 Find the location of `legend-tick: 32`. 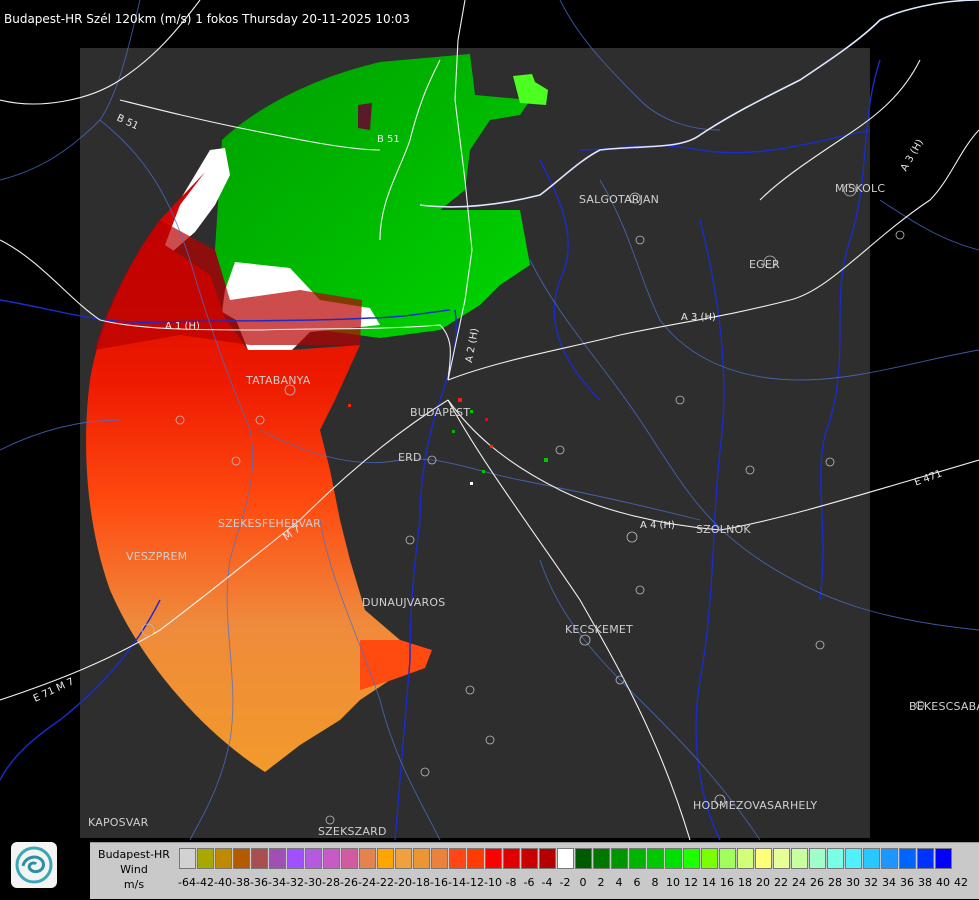

legend-tick: 32 is located at coordinates (871, 882).